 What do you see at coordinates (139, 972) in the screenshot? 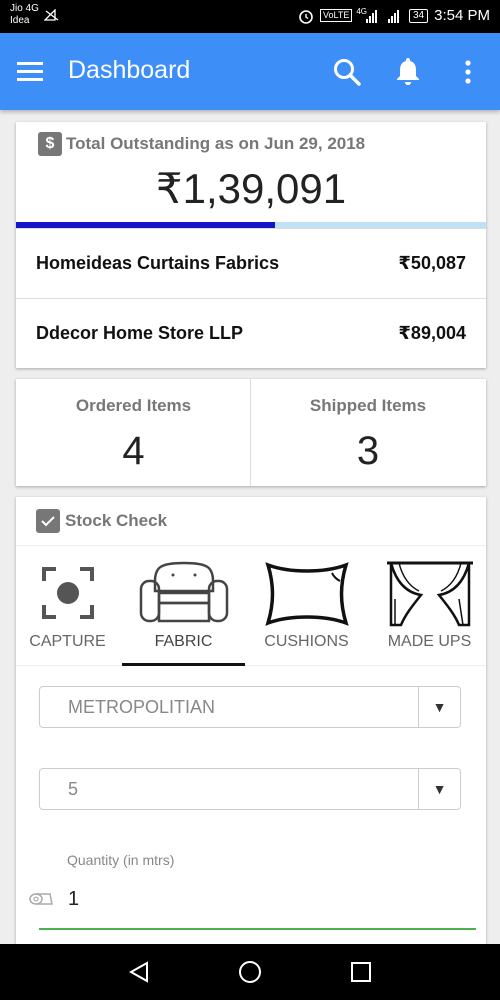
I see `back-icon` at bounding box center [139, 972].